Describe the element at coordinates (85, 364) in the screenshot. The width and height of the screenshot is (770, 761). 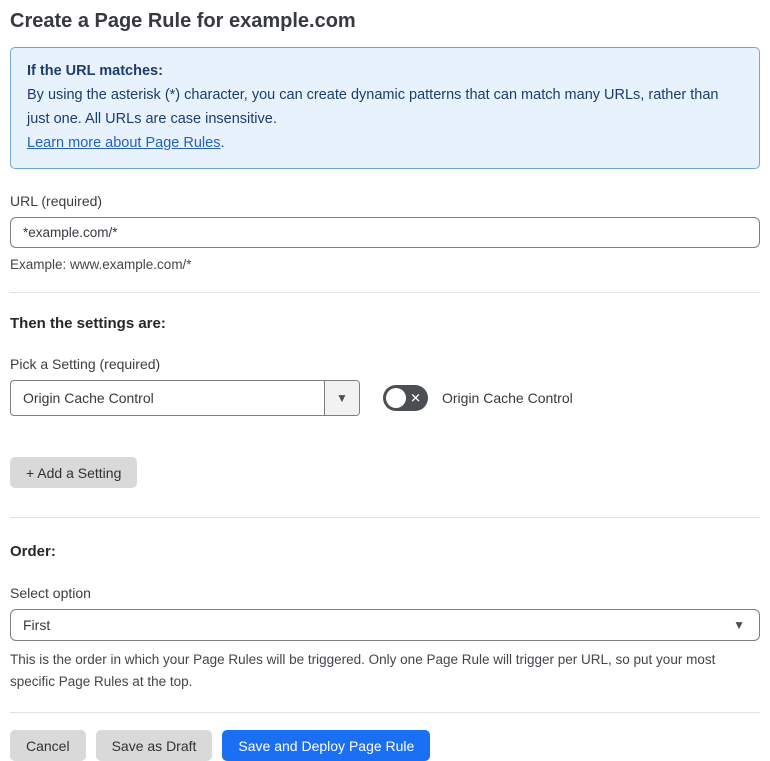
I see `pick-setting-label: Pick a Setting (required)` at that location.